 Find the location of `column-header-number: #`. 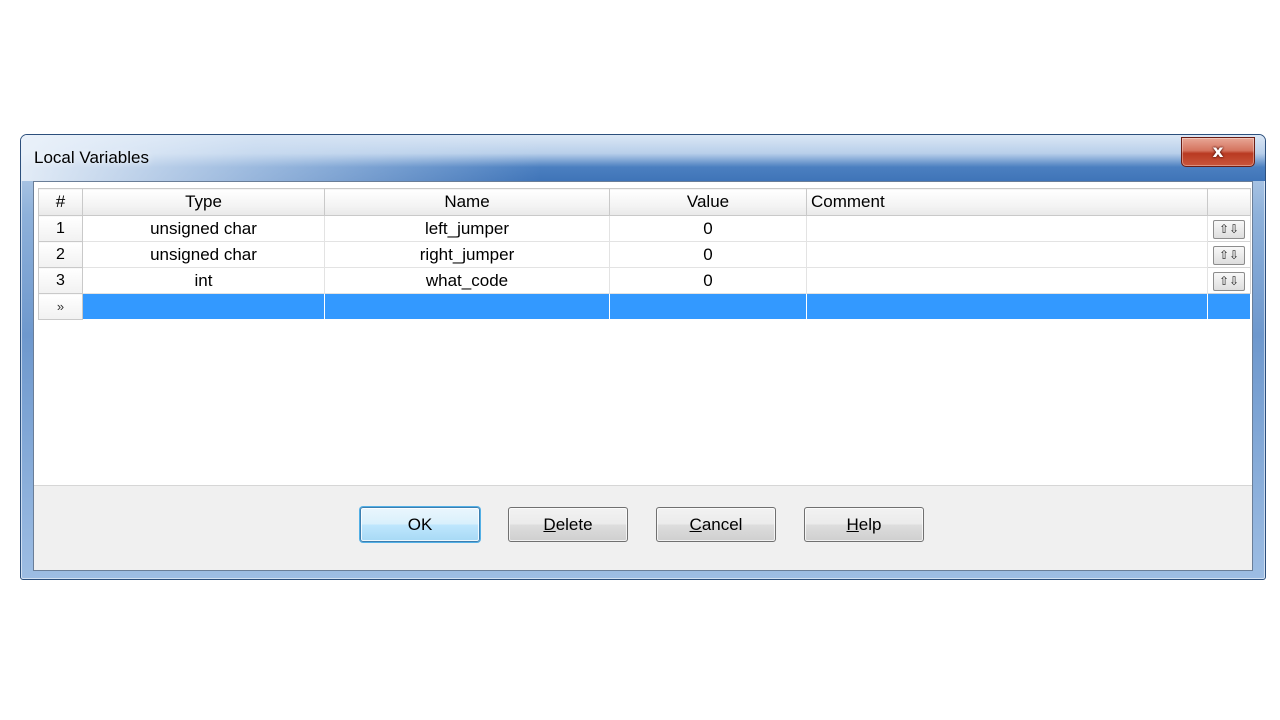

column-header-number: # is located at coordinates (60, 202).